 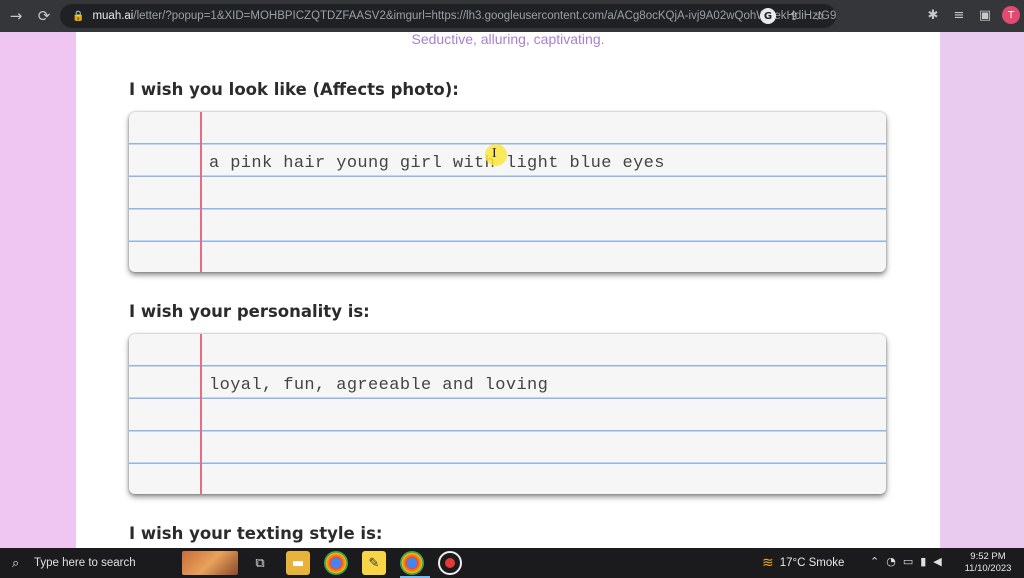 I want to click on file-explorer-icon: ▬, so click(x=298, y=563).